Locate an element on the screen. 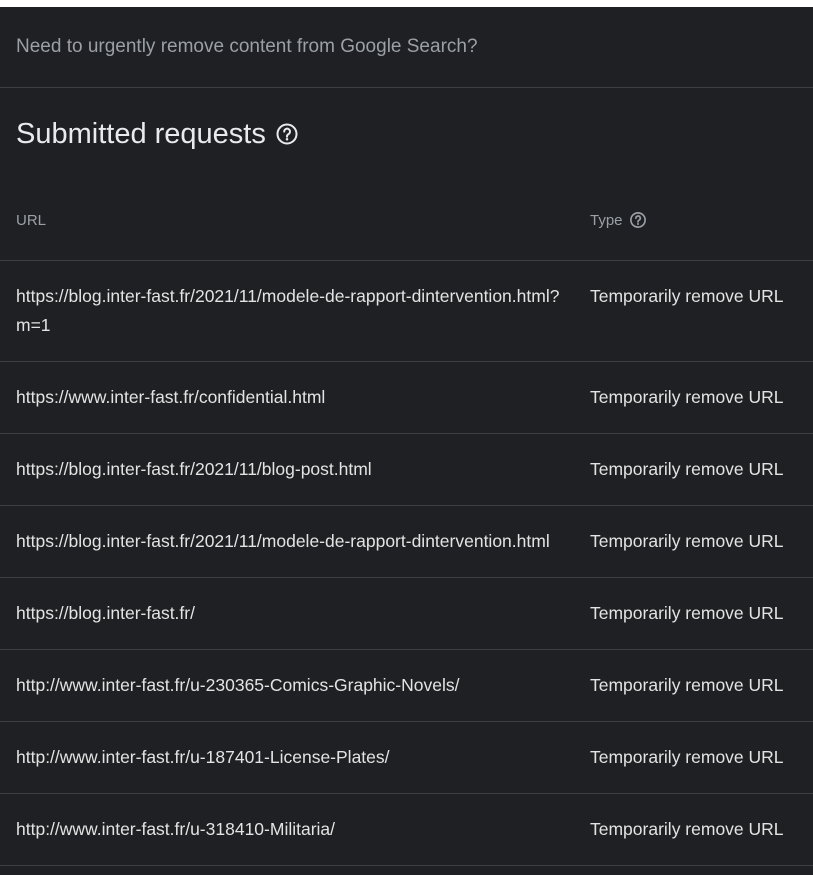  section-title: Submitted requests is located at coordinates (141, 133).